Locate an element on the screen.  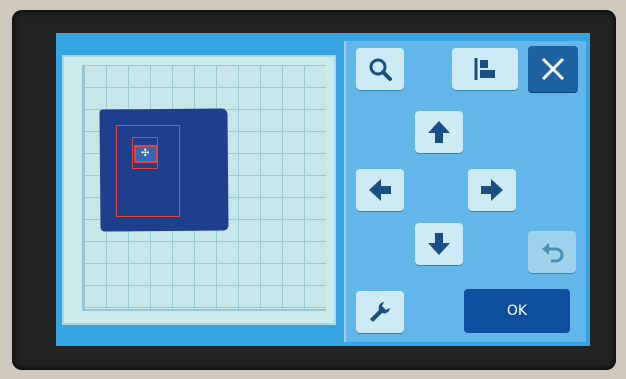
undo-button is located at coordinates (552, 252).